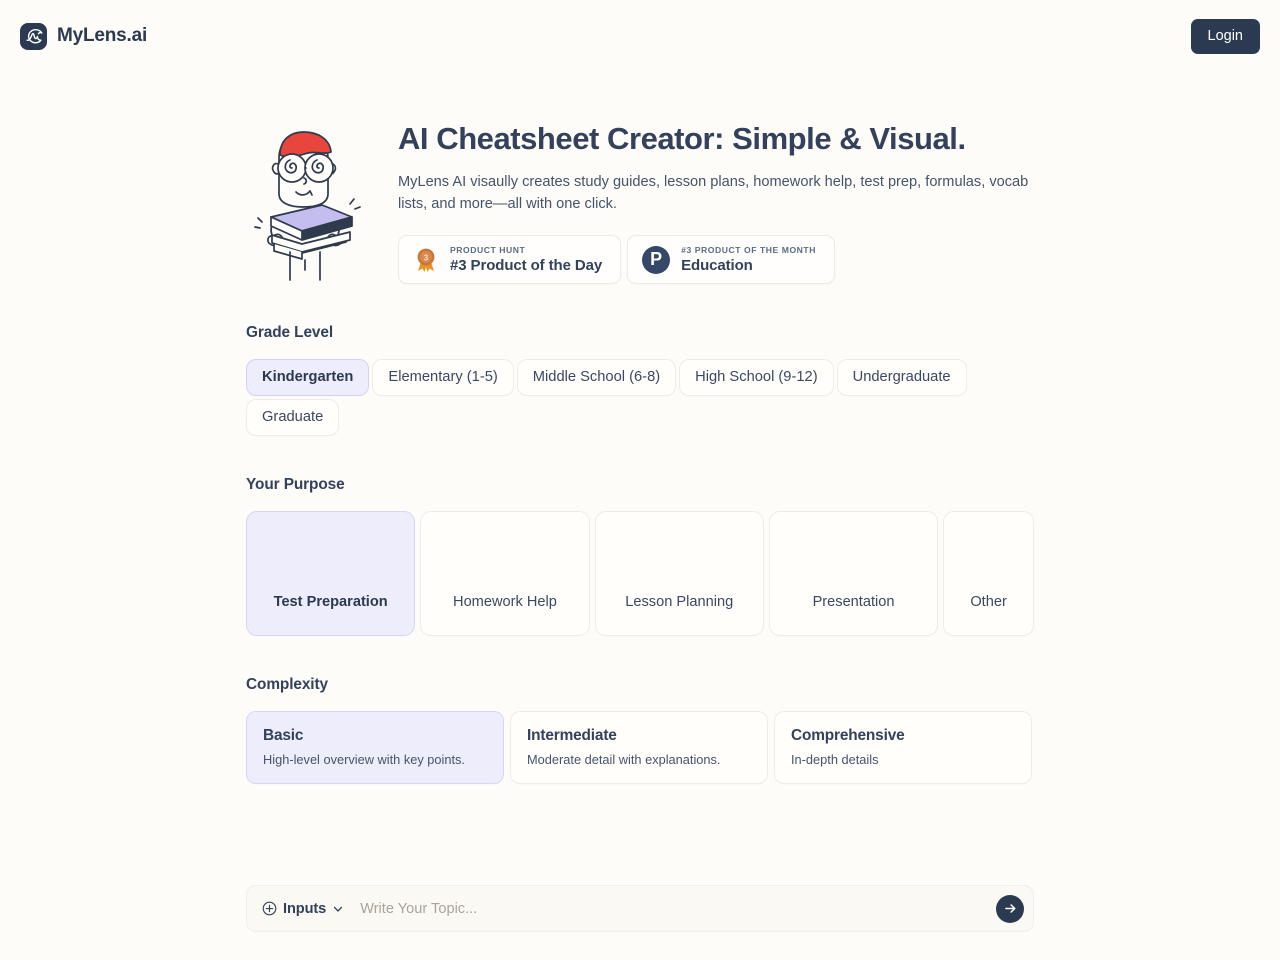 This screenshot has width=1280, height=960. What do you see at coordinates (269, 908) in the screenshot?
I see `plus-circle-icon` at bounding box center [269, 908].